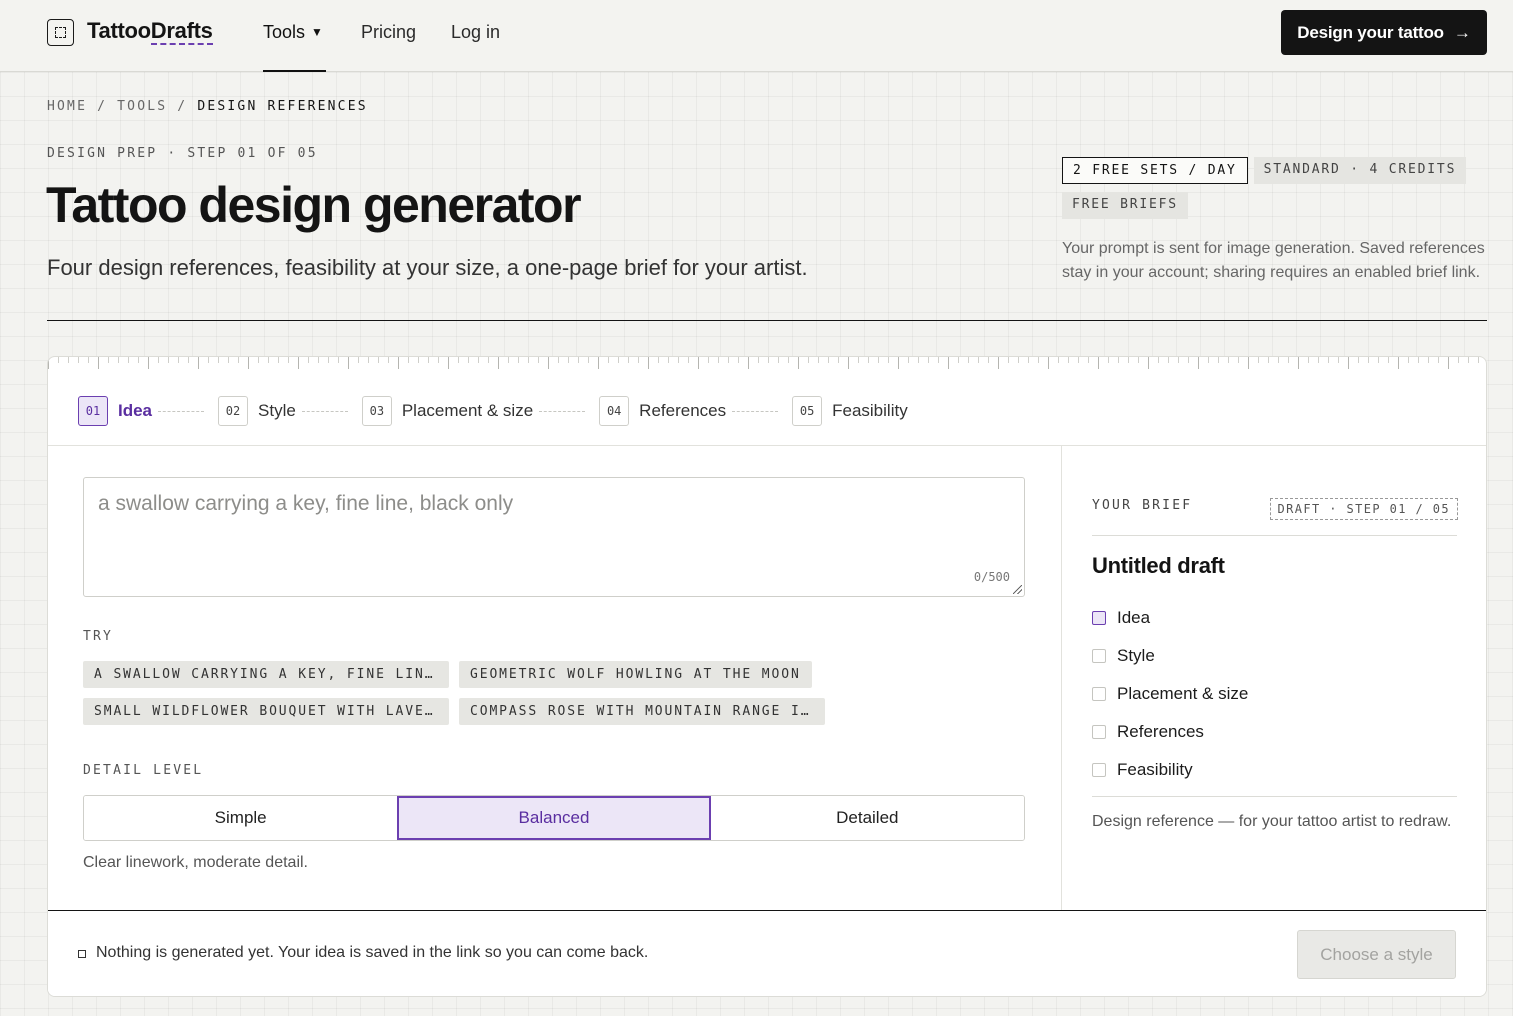  I want to click on detail-level-selector: Simple Balanced Detailed, so click(554, 818).